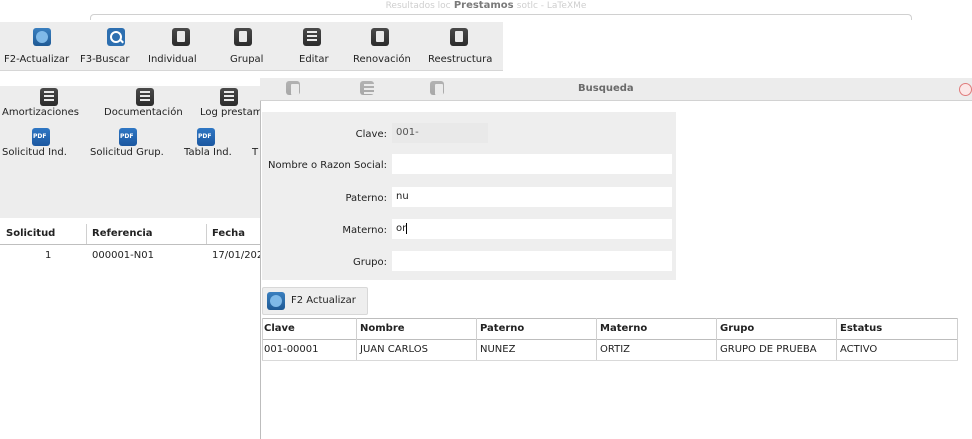 The image size is (972, 439). I want to click on f2-refresh-label: F2 Actualizar, so click(323, 300).